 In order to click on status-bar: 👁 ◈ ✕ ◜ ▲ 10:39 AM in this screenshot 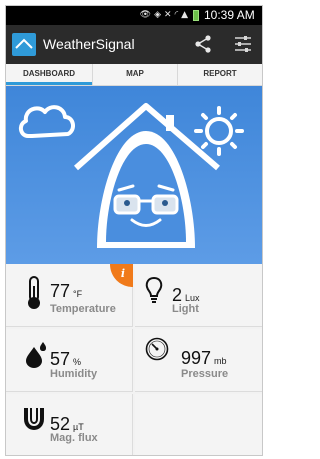, I will do `click(134, 15)`.